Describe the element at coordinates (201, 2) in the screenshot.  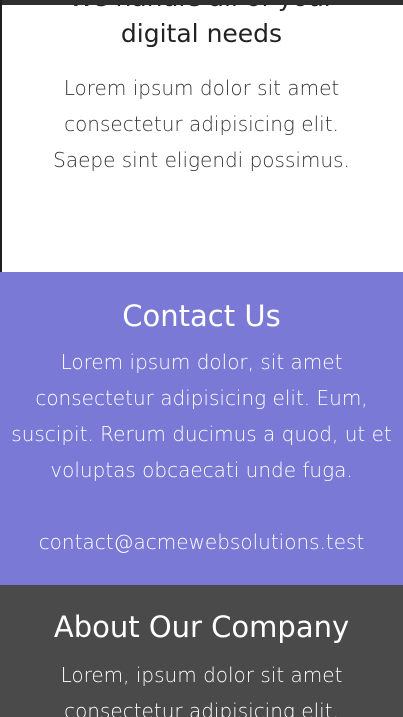
I see `browser-top-bar` at that location.